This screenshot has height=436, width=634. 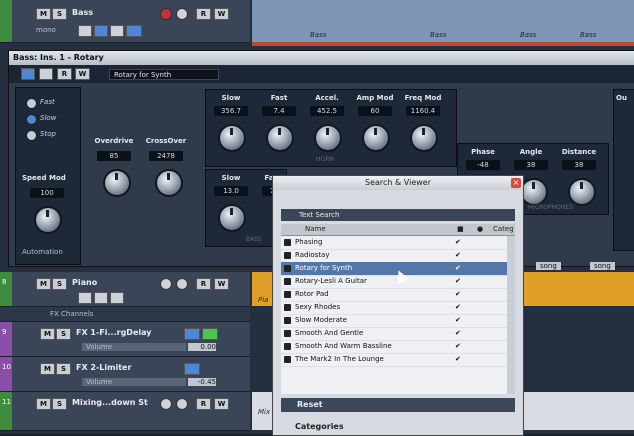 I want to click on radio-stop, so click(x=31, y=135).